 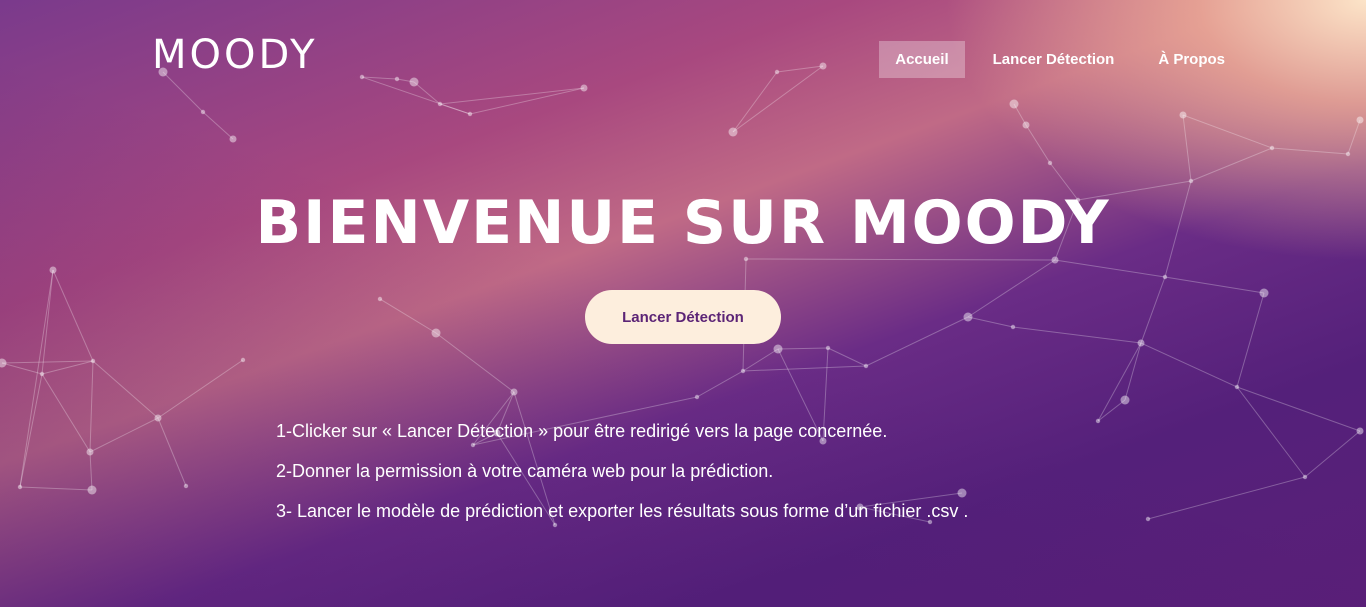 I want to click on nav-a-propos: À Propos, so click(x=1191, y=59).